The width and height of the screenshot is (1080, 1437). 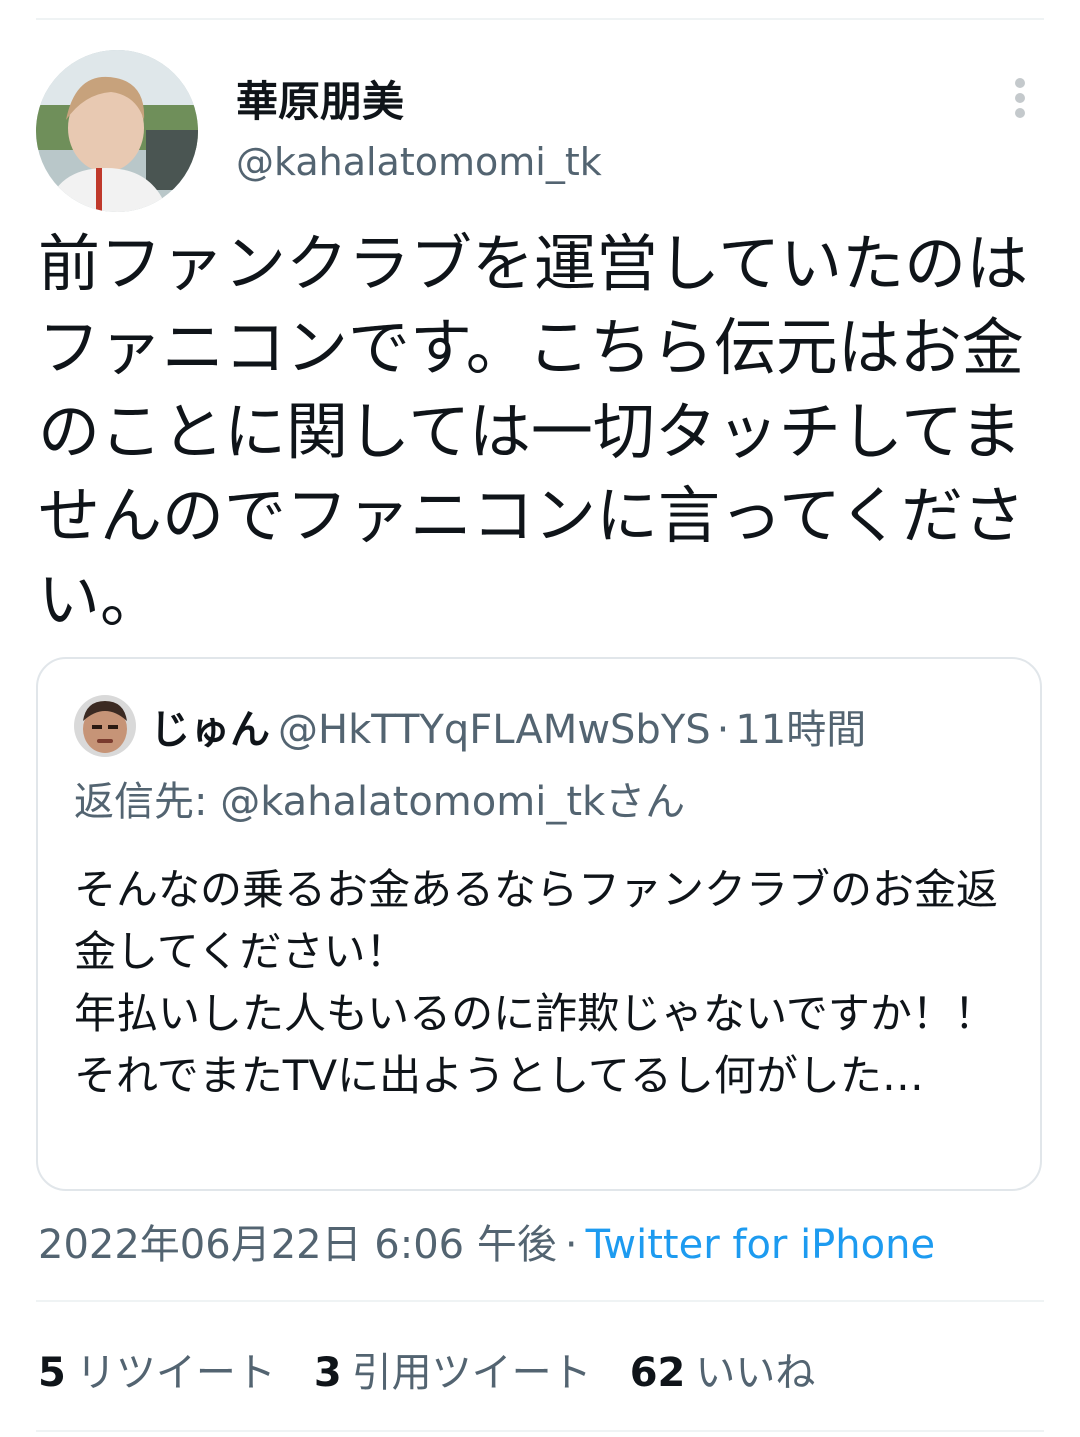 What do you see at coordinates (1020, 98) in the screenshot?
I see `more-options-icon` at bounding box center [1020, 98].